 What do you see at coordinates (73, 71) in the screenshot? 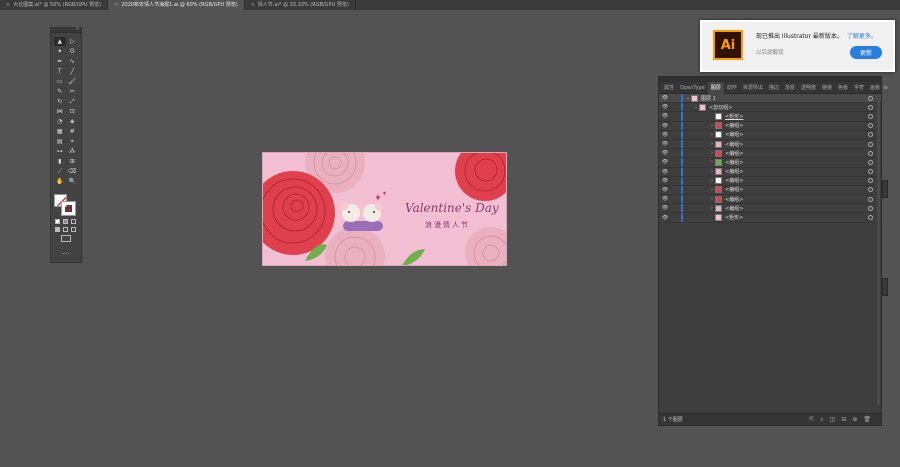
I see `line-tool-icon: ╱` at bounding box center [73, 71].